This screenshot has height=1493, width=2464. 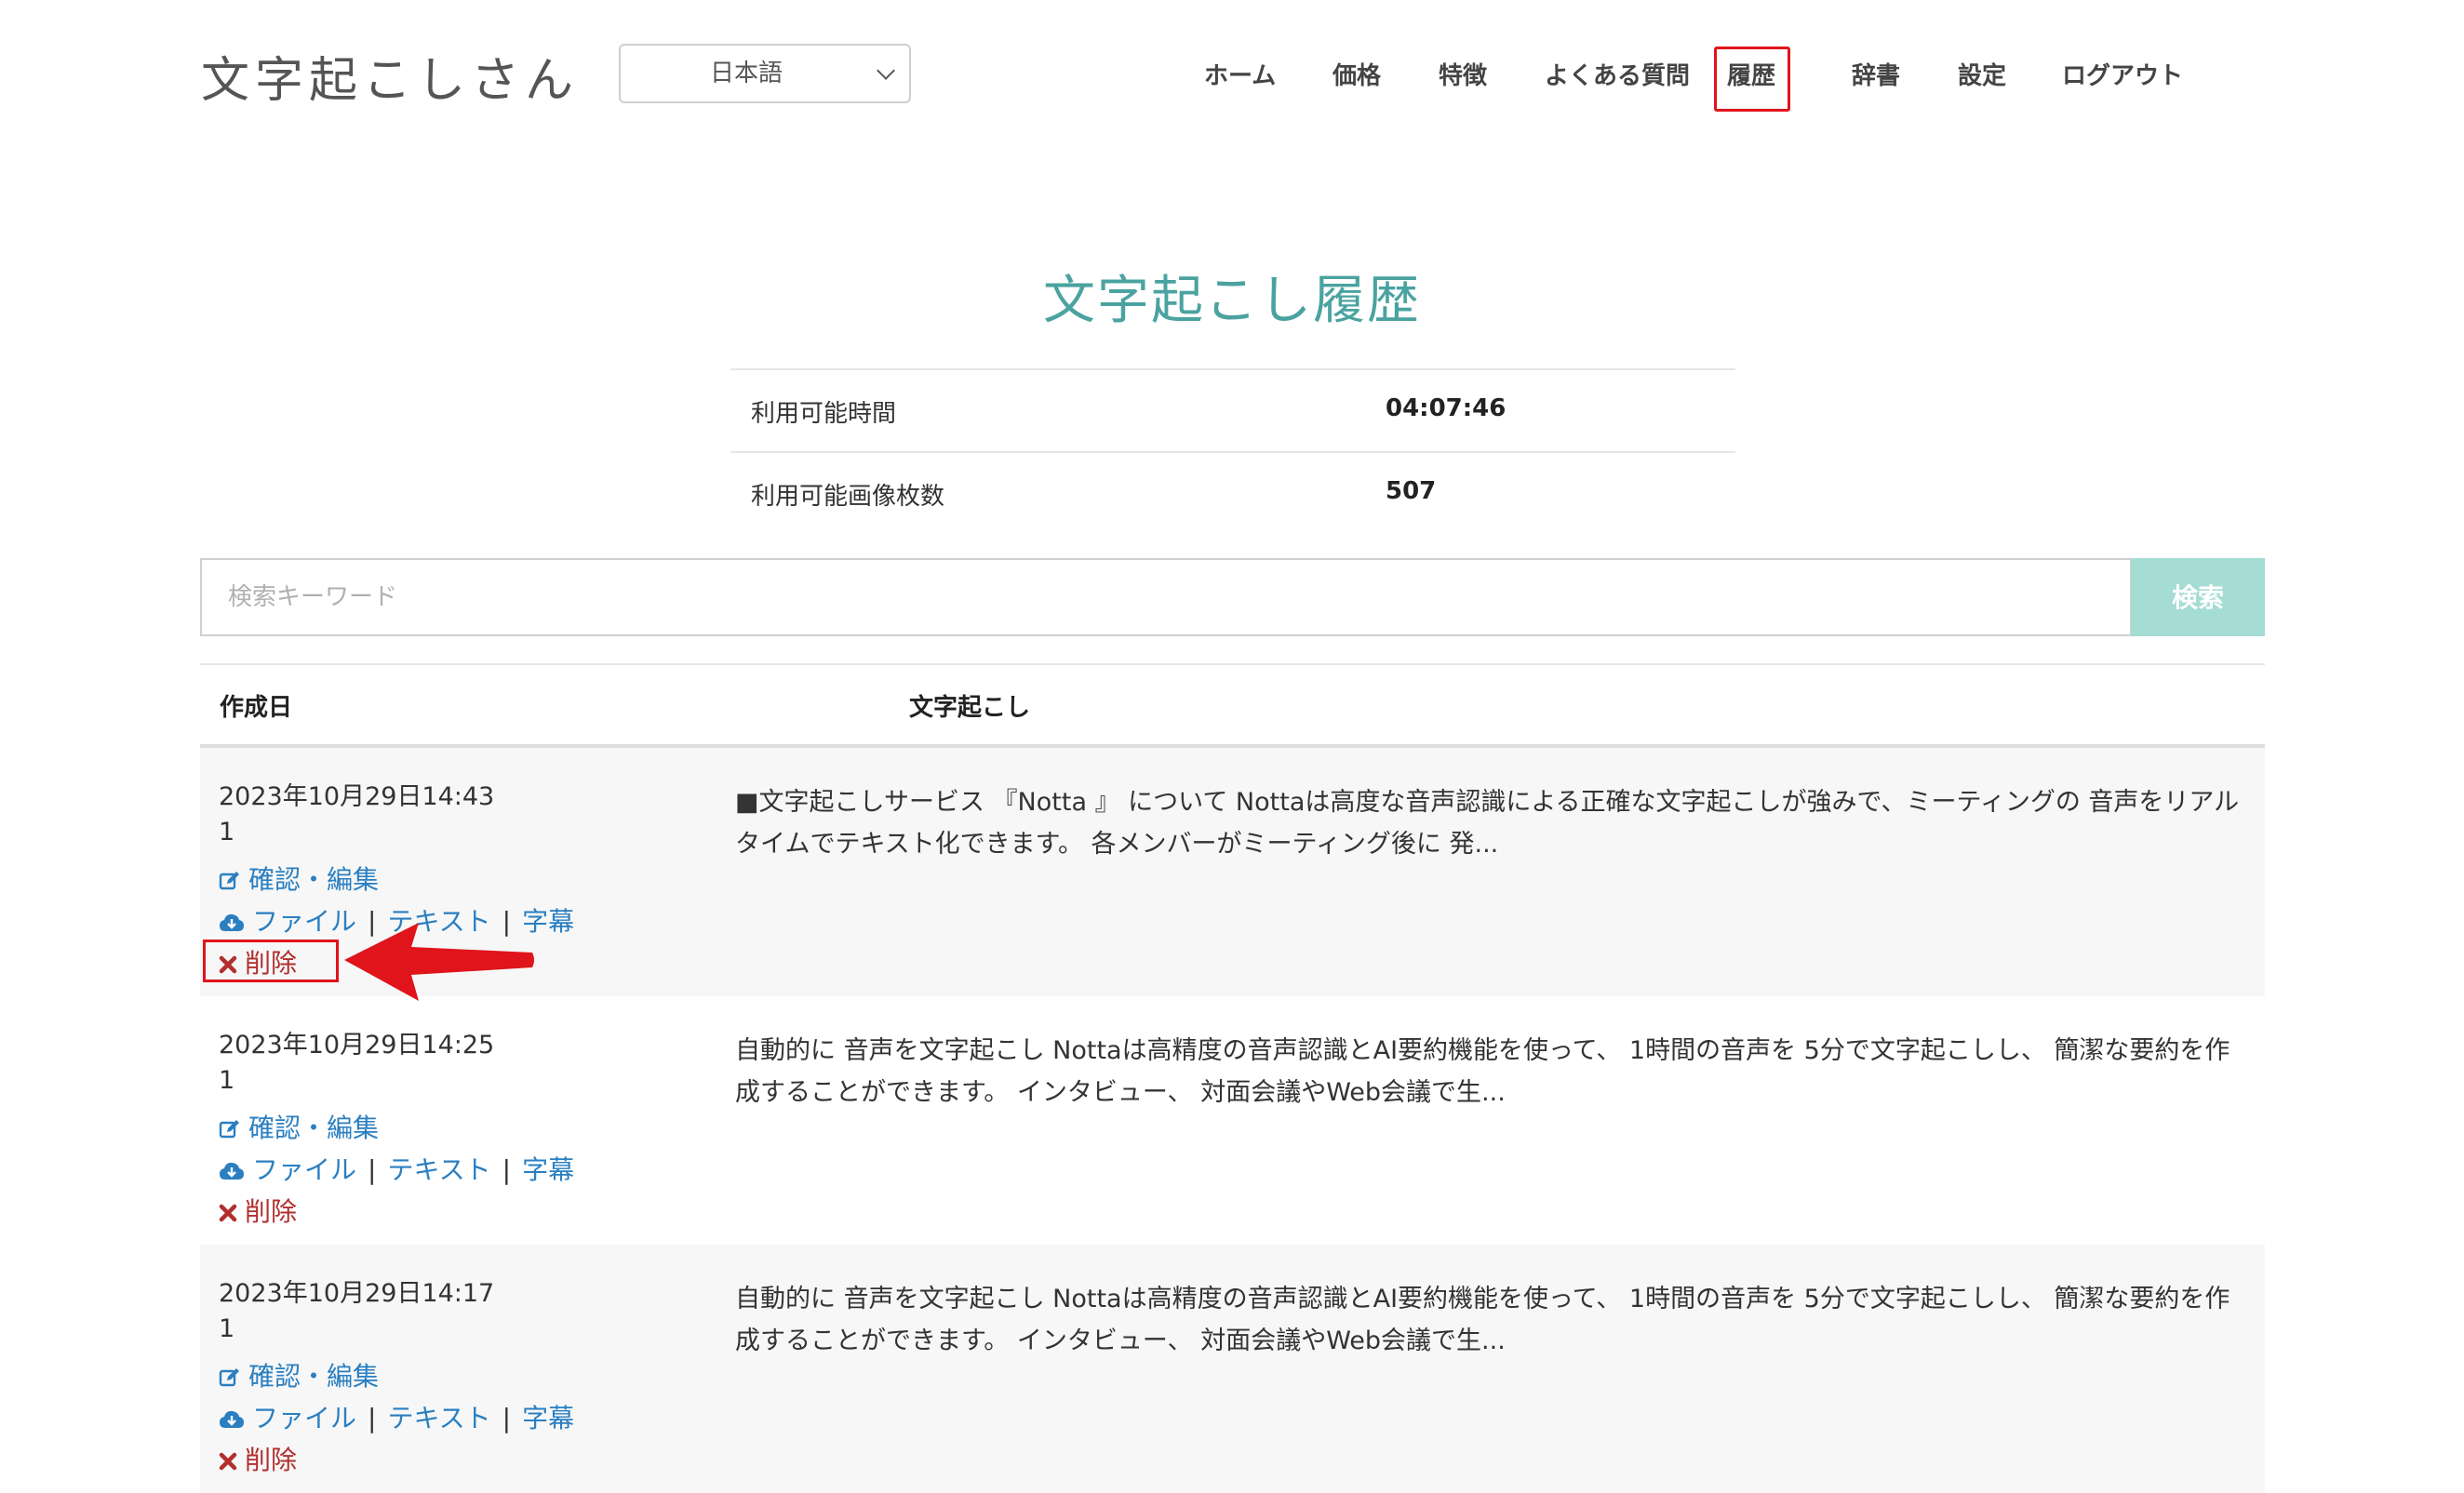 I want to click on stat-available-time: 利用可能時間 04:07:46, so click(x=1232, y=410).